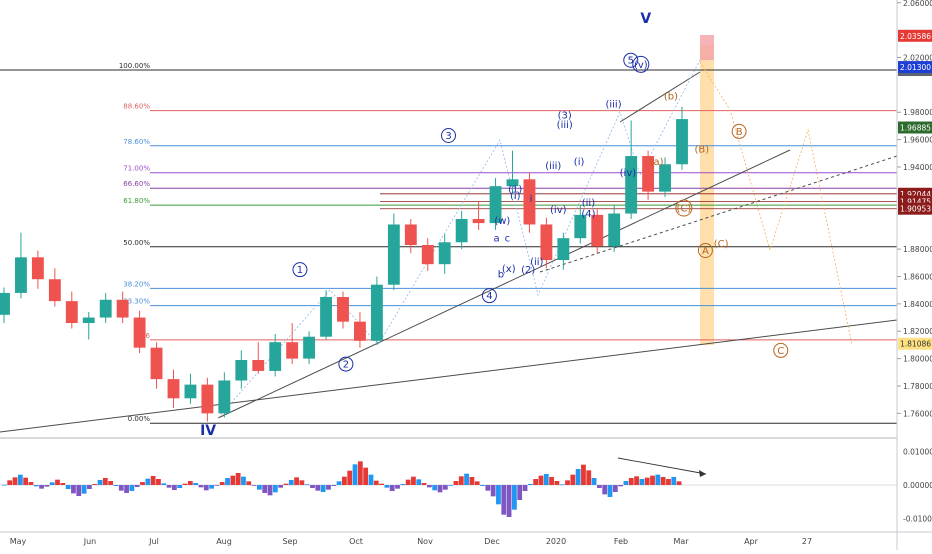 The width and height of the screenshot is (932, 554). I want to click on fib-label-0: 100.00%, so click(134, 66).